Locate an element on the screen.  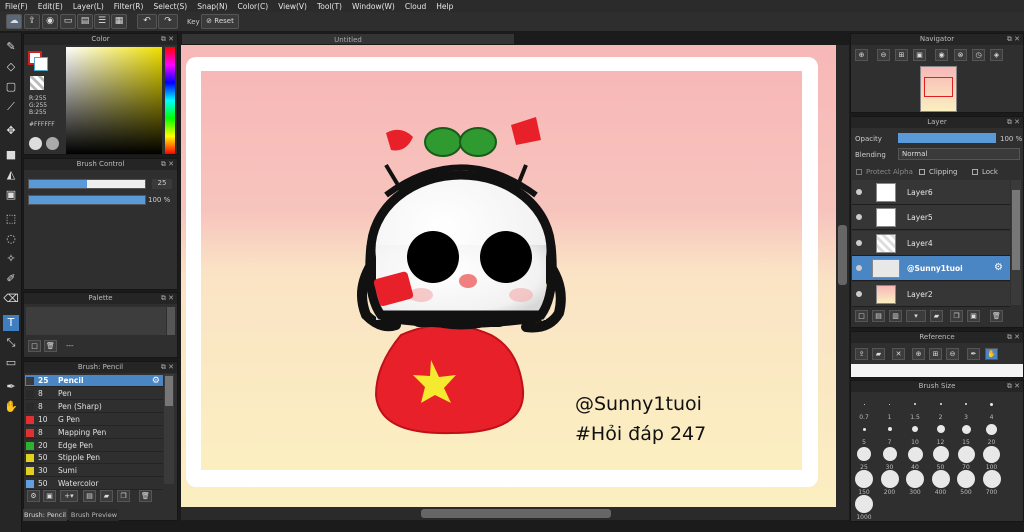
copy-layer-icon: ▥ is located at coordinates (895, 316).